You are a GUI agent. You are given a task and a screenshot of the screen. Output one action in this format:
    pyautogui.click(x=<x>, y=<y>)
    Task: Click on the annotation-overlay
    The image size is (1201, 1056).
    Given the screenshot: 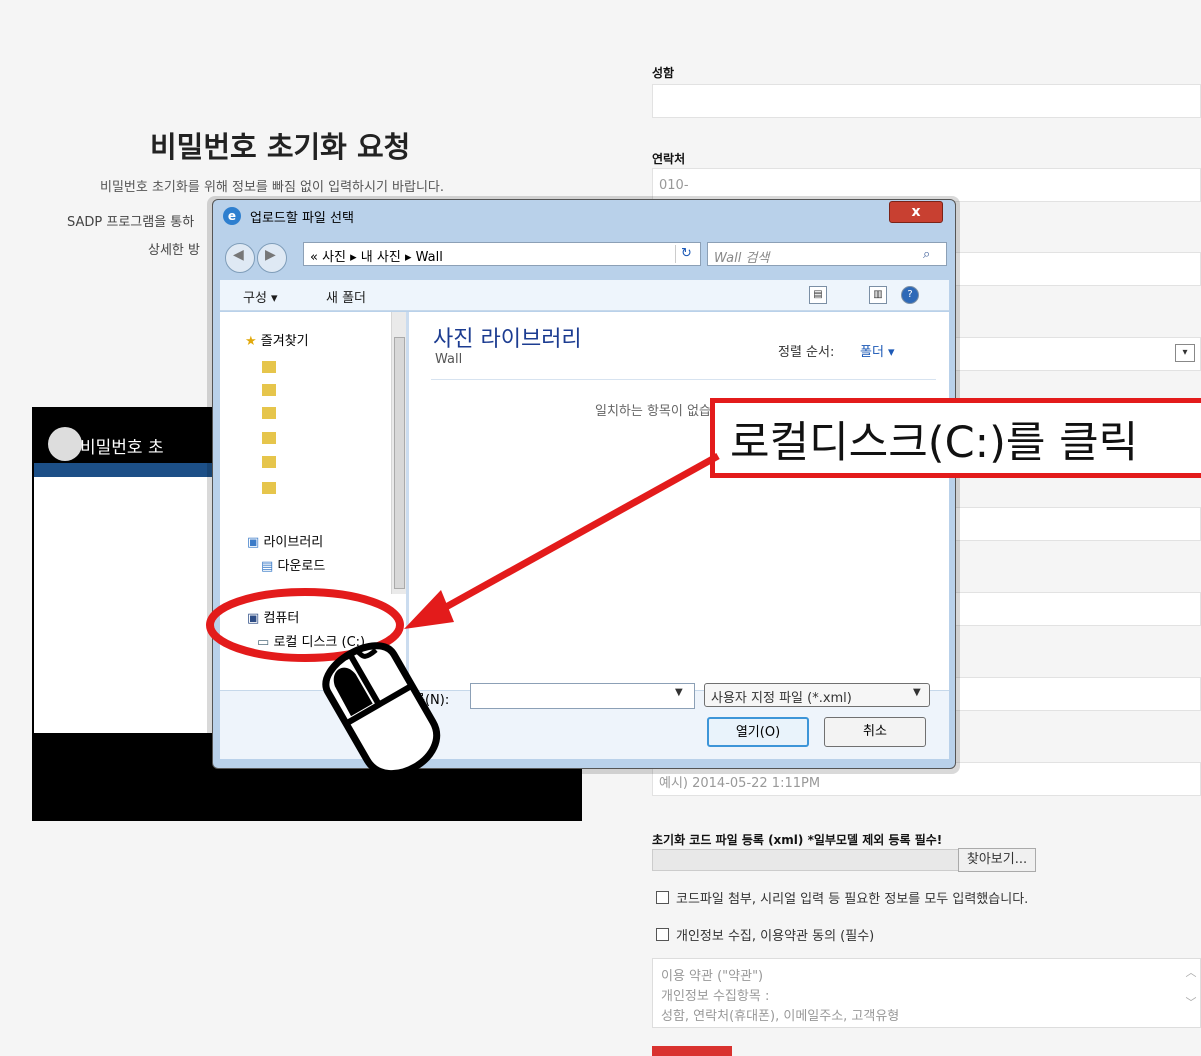 What is the action you would take?
    pyautogui.click(x=463, y=615)
    